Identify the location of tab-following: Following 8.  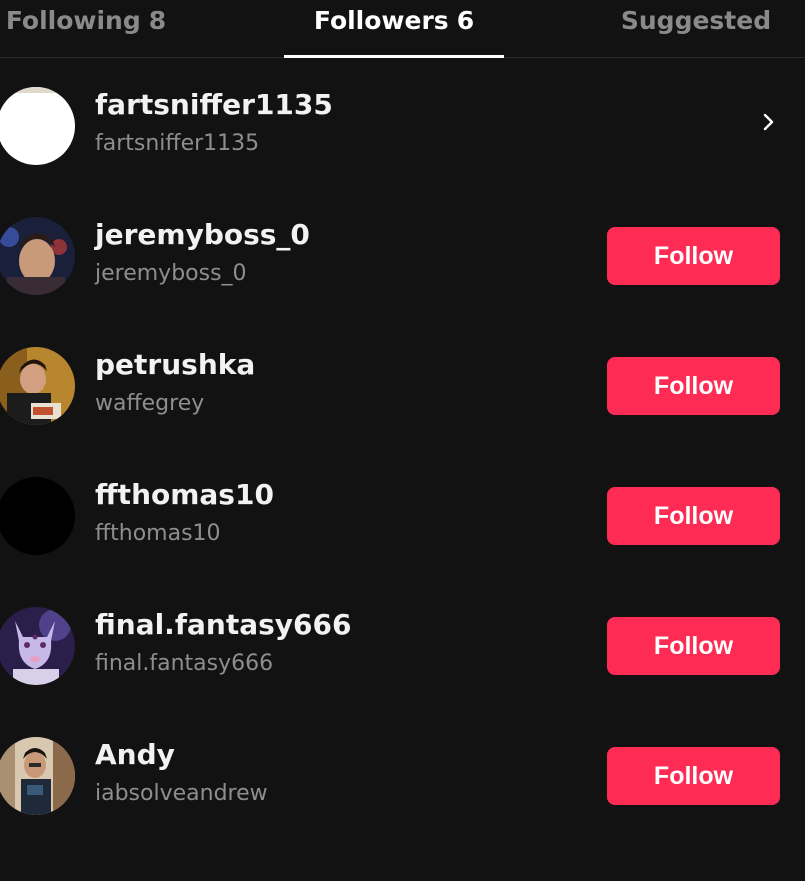
(86, 29).